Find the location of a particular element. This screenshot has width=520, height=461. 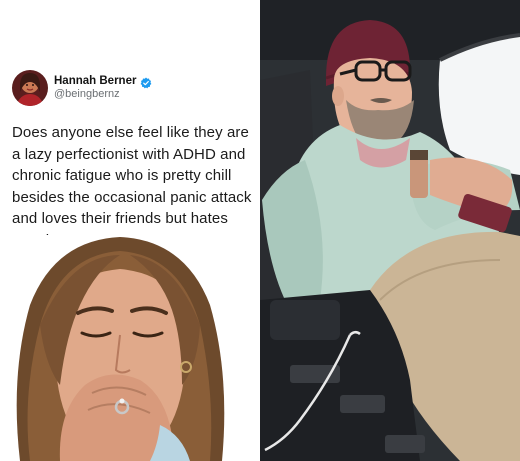

author-info: Hannah Berner @beingbernz is located at coordinates (103, 88).